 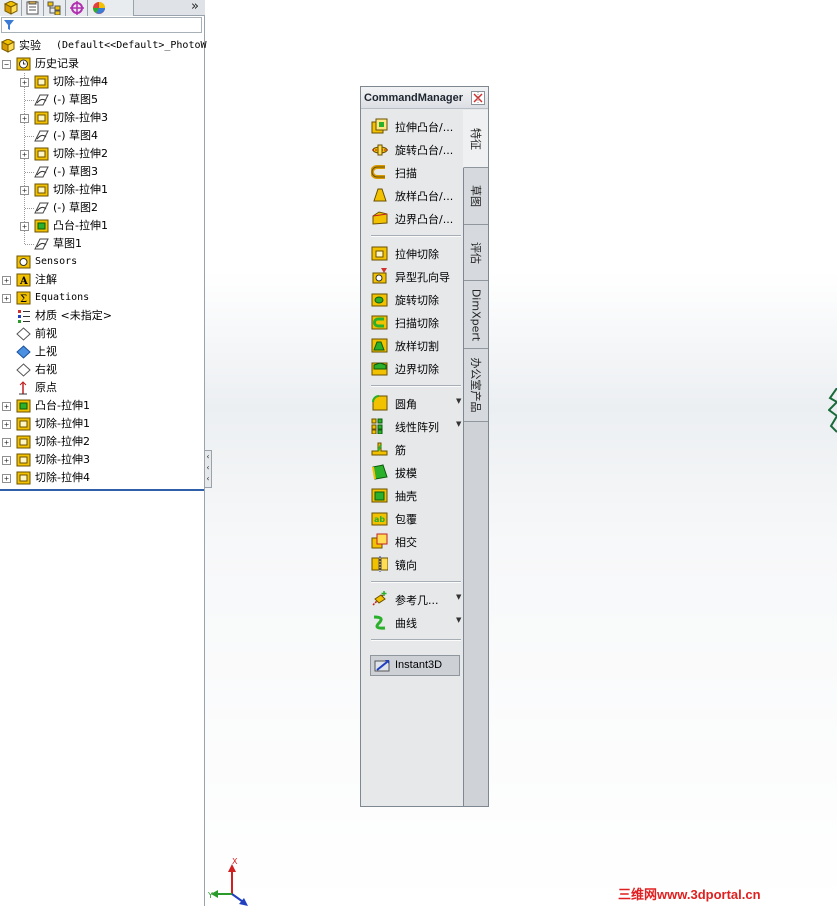 I want to click on tree-node-front-plane: 前视, so click(x=110, y=334).